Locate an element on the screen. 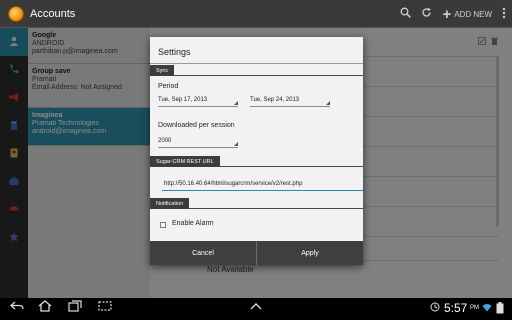 The width and height of the screenshot is (512, 320). downloaded-label: Downloaded per session is located at coordinates (196, 125).